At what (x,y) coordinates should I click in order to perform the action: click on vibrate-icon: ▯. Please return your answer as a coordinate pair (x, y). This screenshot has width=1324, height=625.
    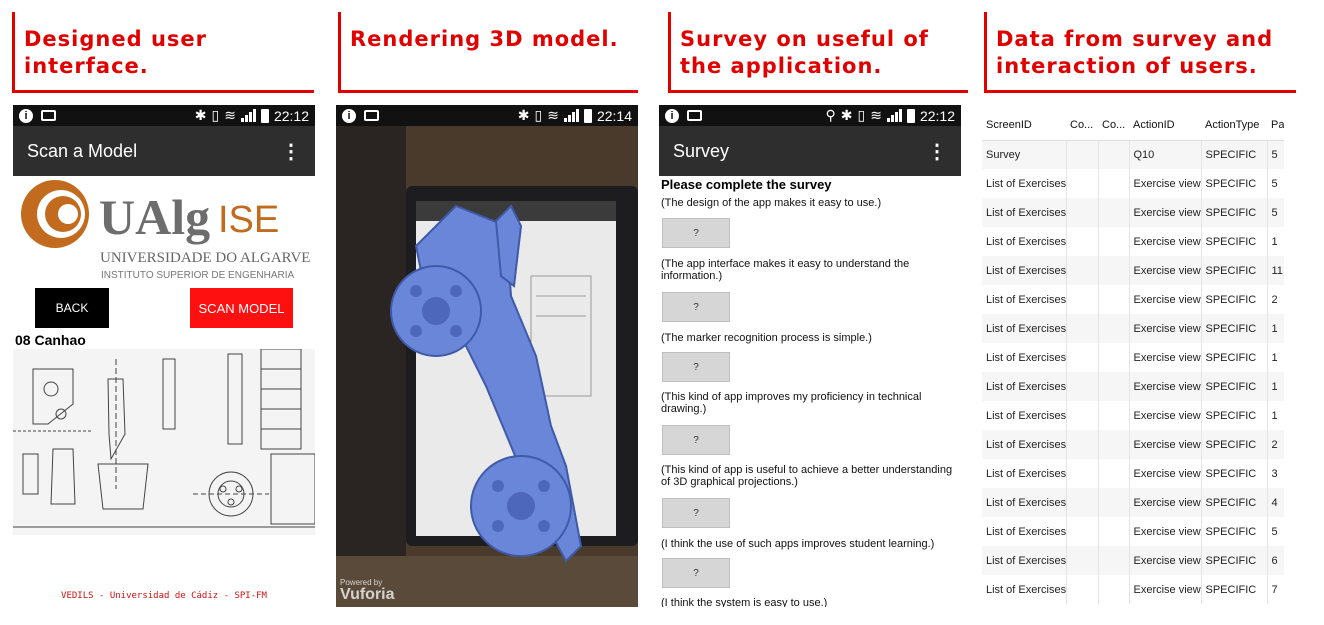
    Looking at the image, I should click on (215, 115).